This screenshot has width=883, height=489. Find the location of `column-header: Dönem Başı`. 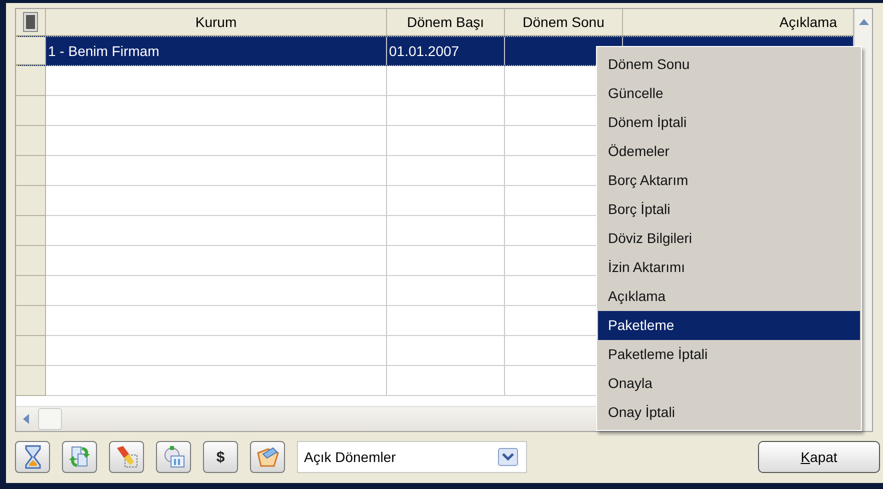

column-header: Dönem Başı is located at coordinates (446, 22).